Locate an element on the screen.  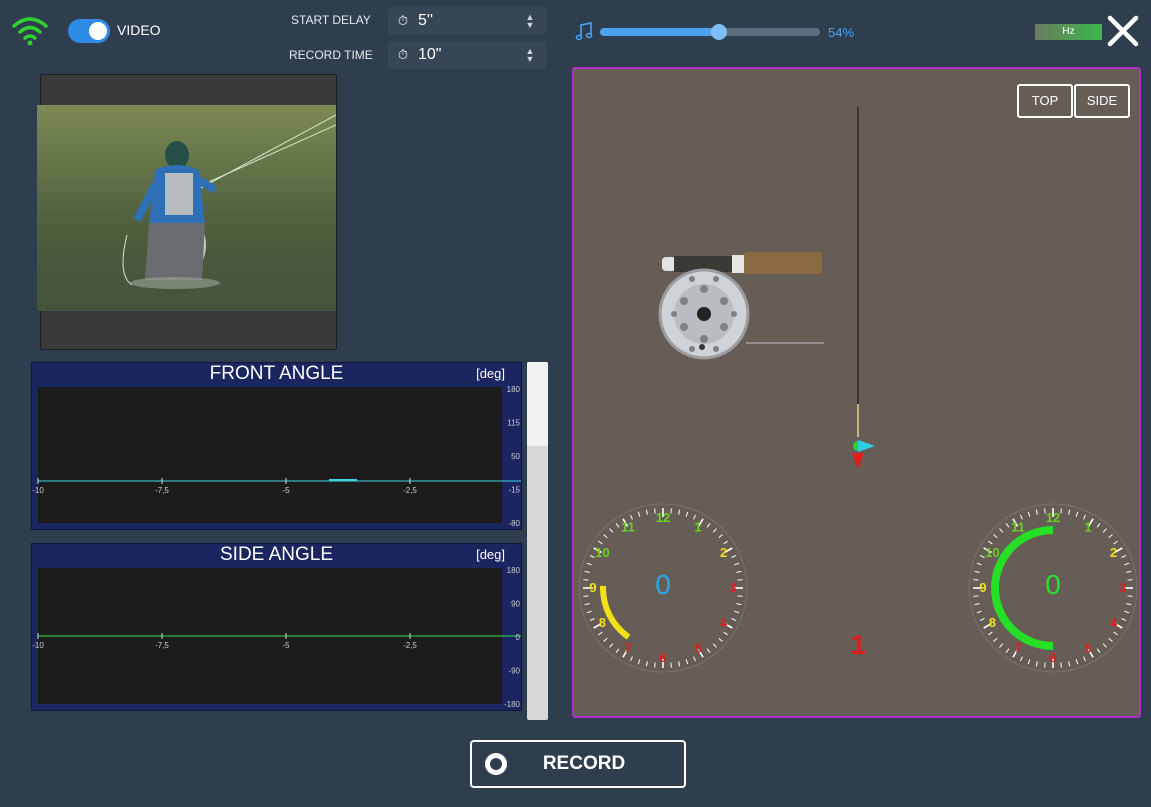
record-button-label: RECORD is located at coordinates (584, 763).